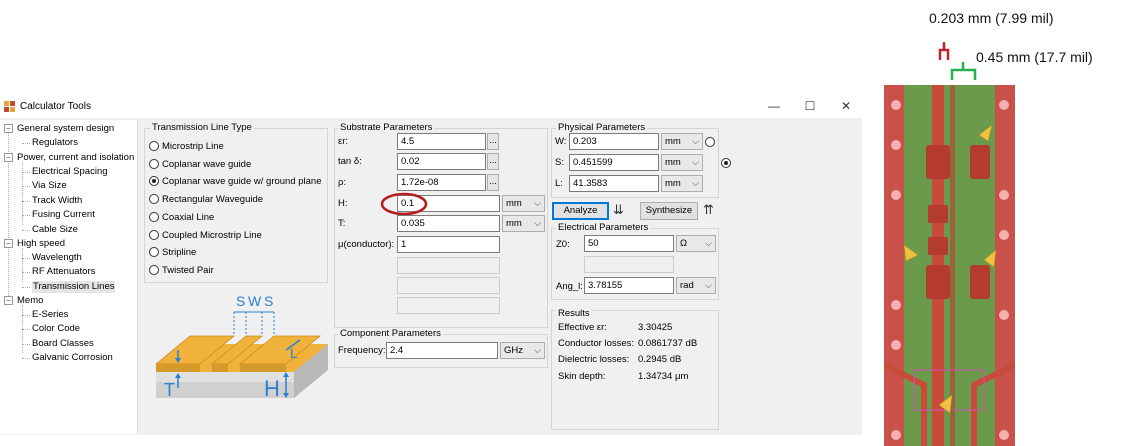 The width and height of the screenshot is (1131, 446). I want to click on t-unit-select: mm ⌵, so click(523, 223).